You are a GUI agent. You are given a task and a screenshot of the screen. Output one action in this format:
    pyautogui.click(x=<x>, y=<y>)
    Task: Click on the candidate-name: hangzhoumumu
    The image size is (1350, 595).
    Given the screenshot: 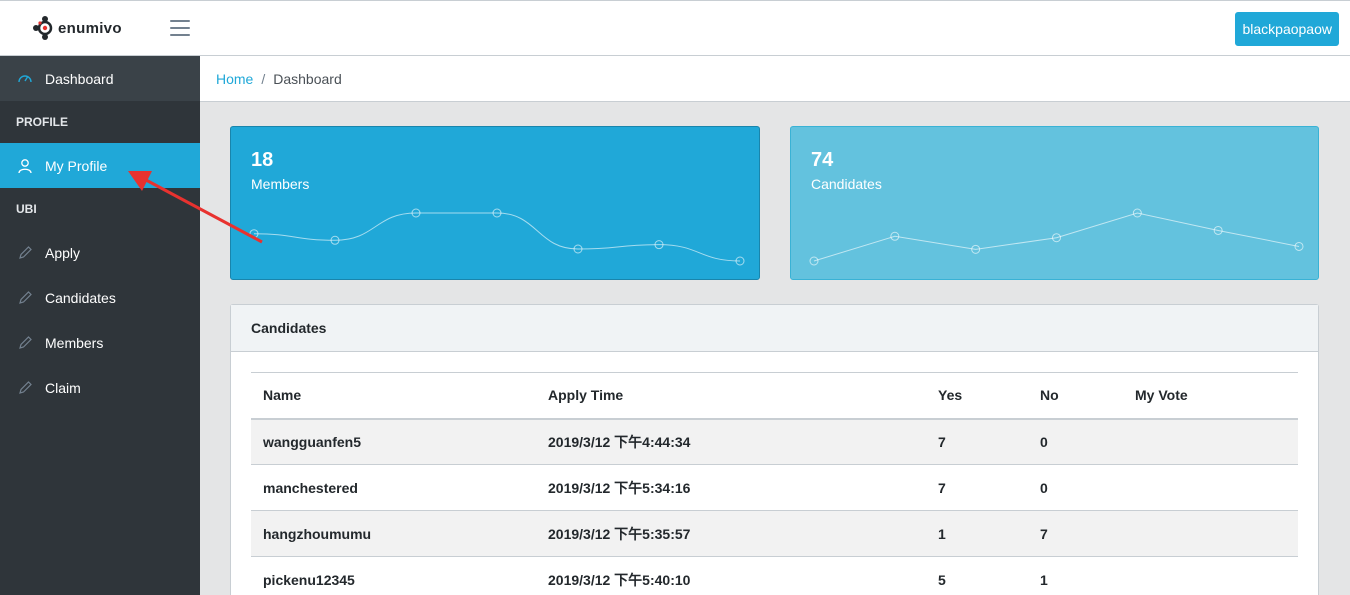 What is the action you would take?
    pyautogui.click(x=393, y=533)
    